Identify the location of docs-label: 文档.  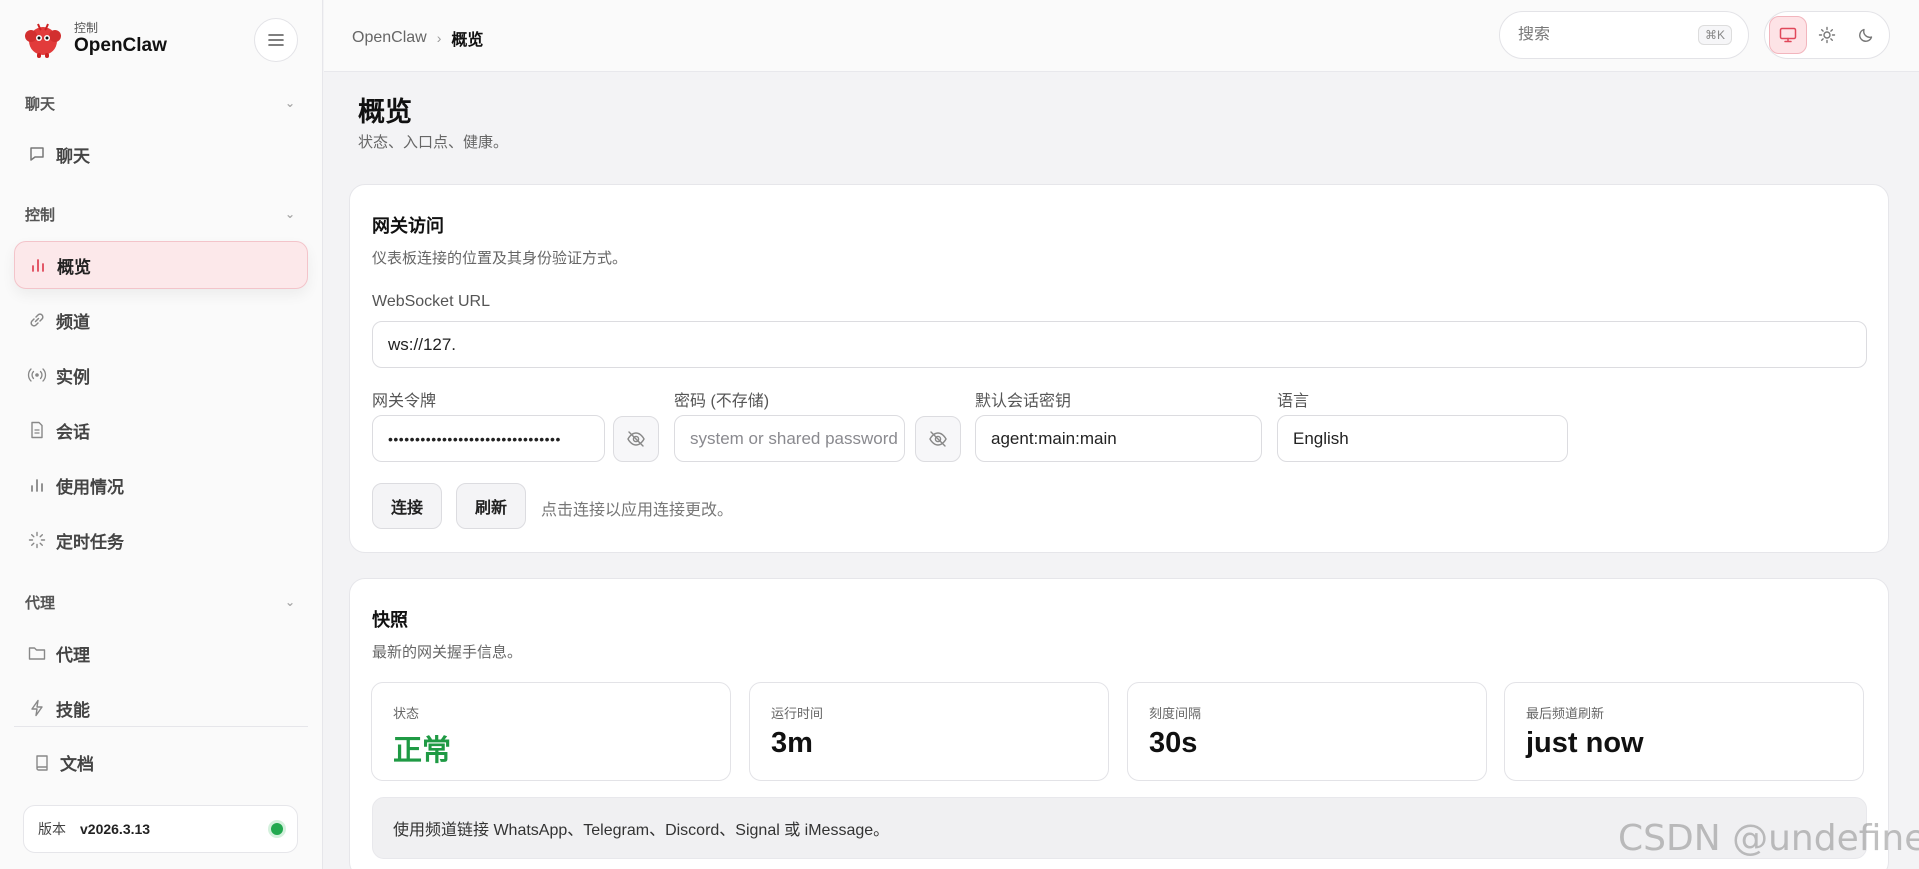
(77, 764).